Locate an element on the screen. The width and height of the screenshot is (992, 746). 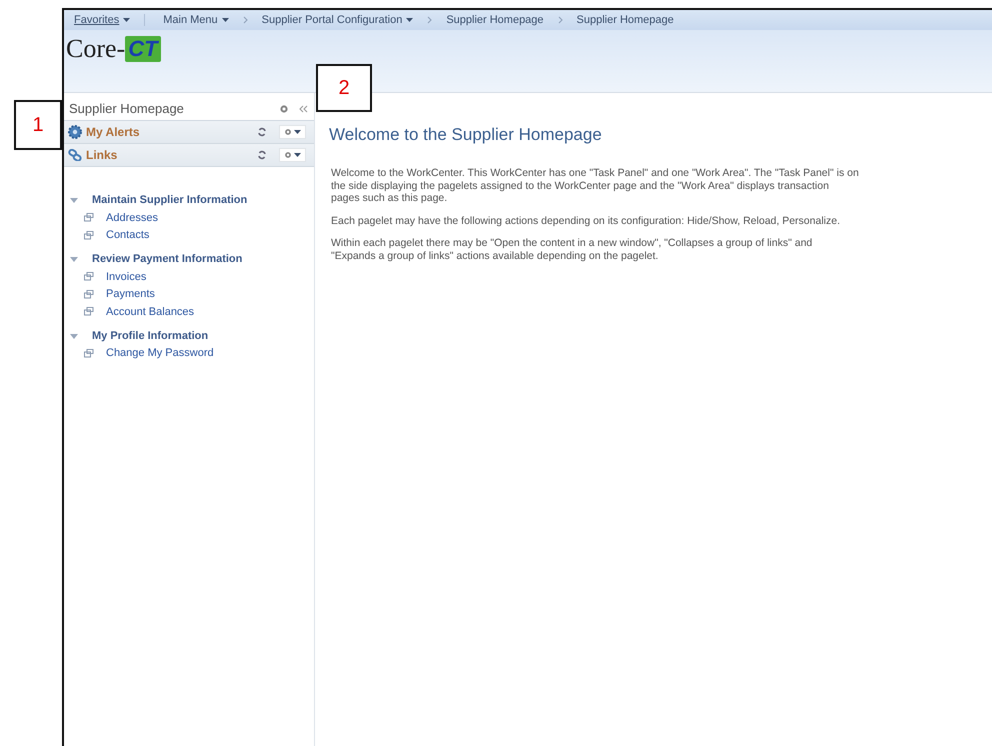
panel-title: Supplier Homepage is located at coordinates (127, 108).